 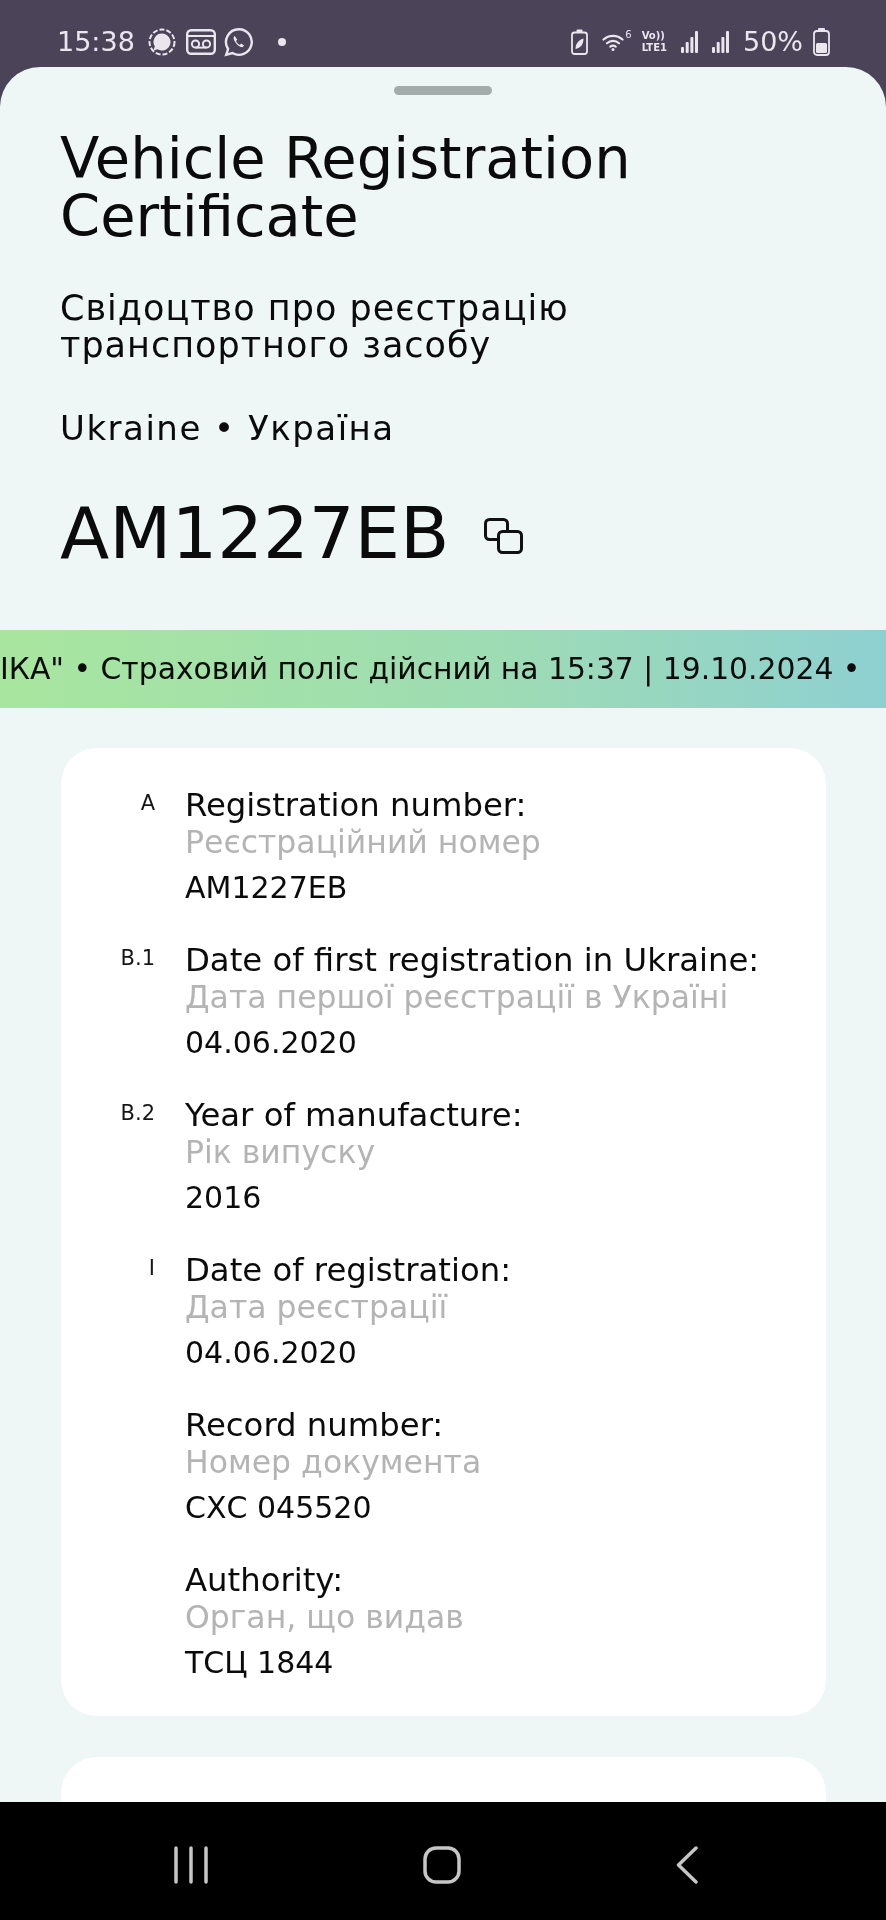 I want to click on copy-icon, so click(x=503, y=536).